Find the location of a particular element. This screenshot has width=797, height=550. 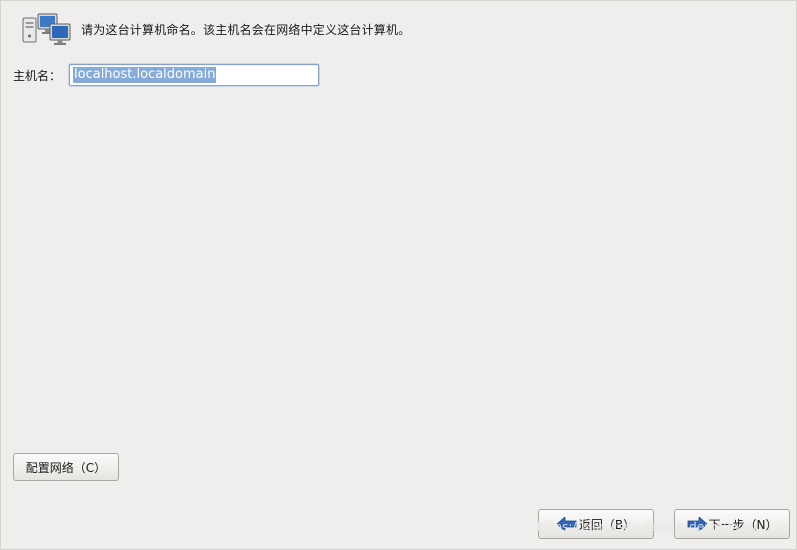

next-button: 下一步（N） is located at coordinates (732, 524).